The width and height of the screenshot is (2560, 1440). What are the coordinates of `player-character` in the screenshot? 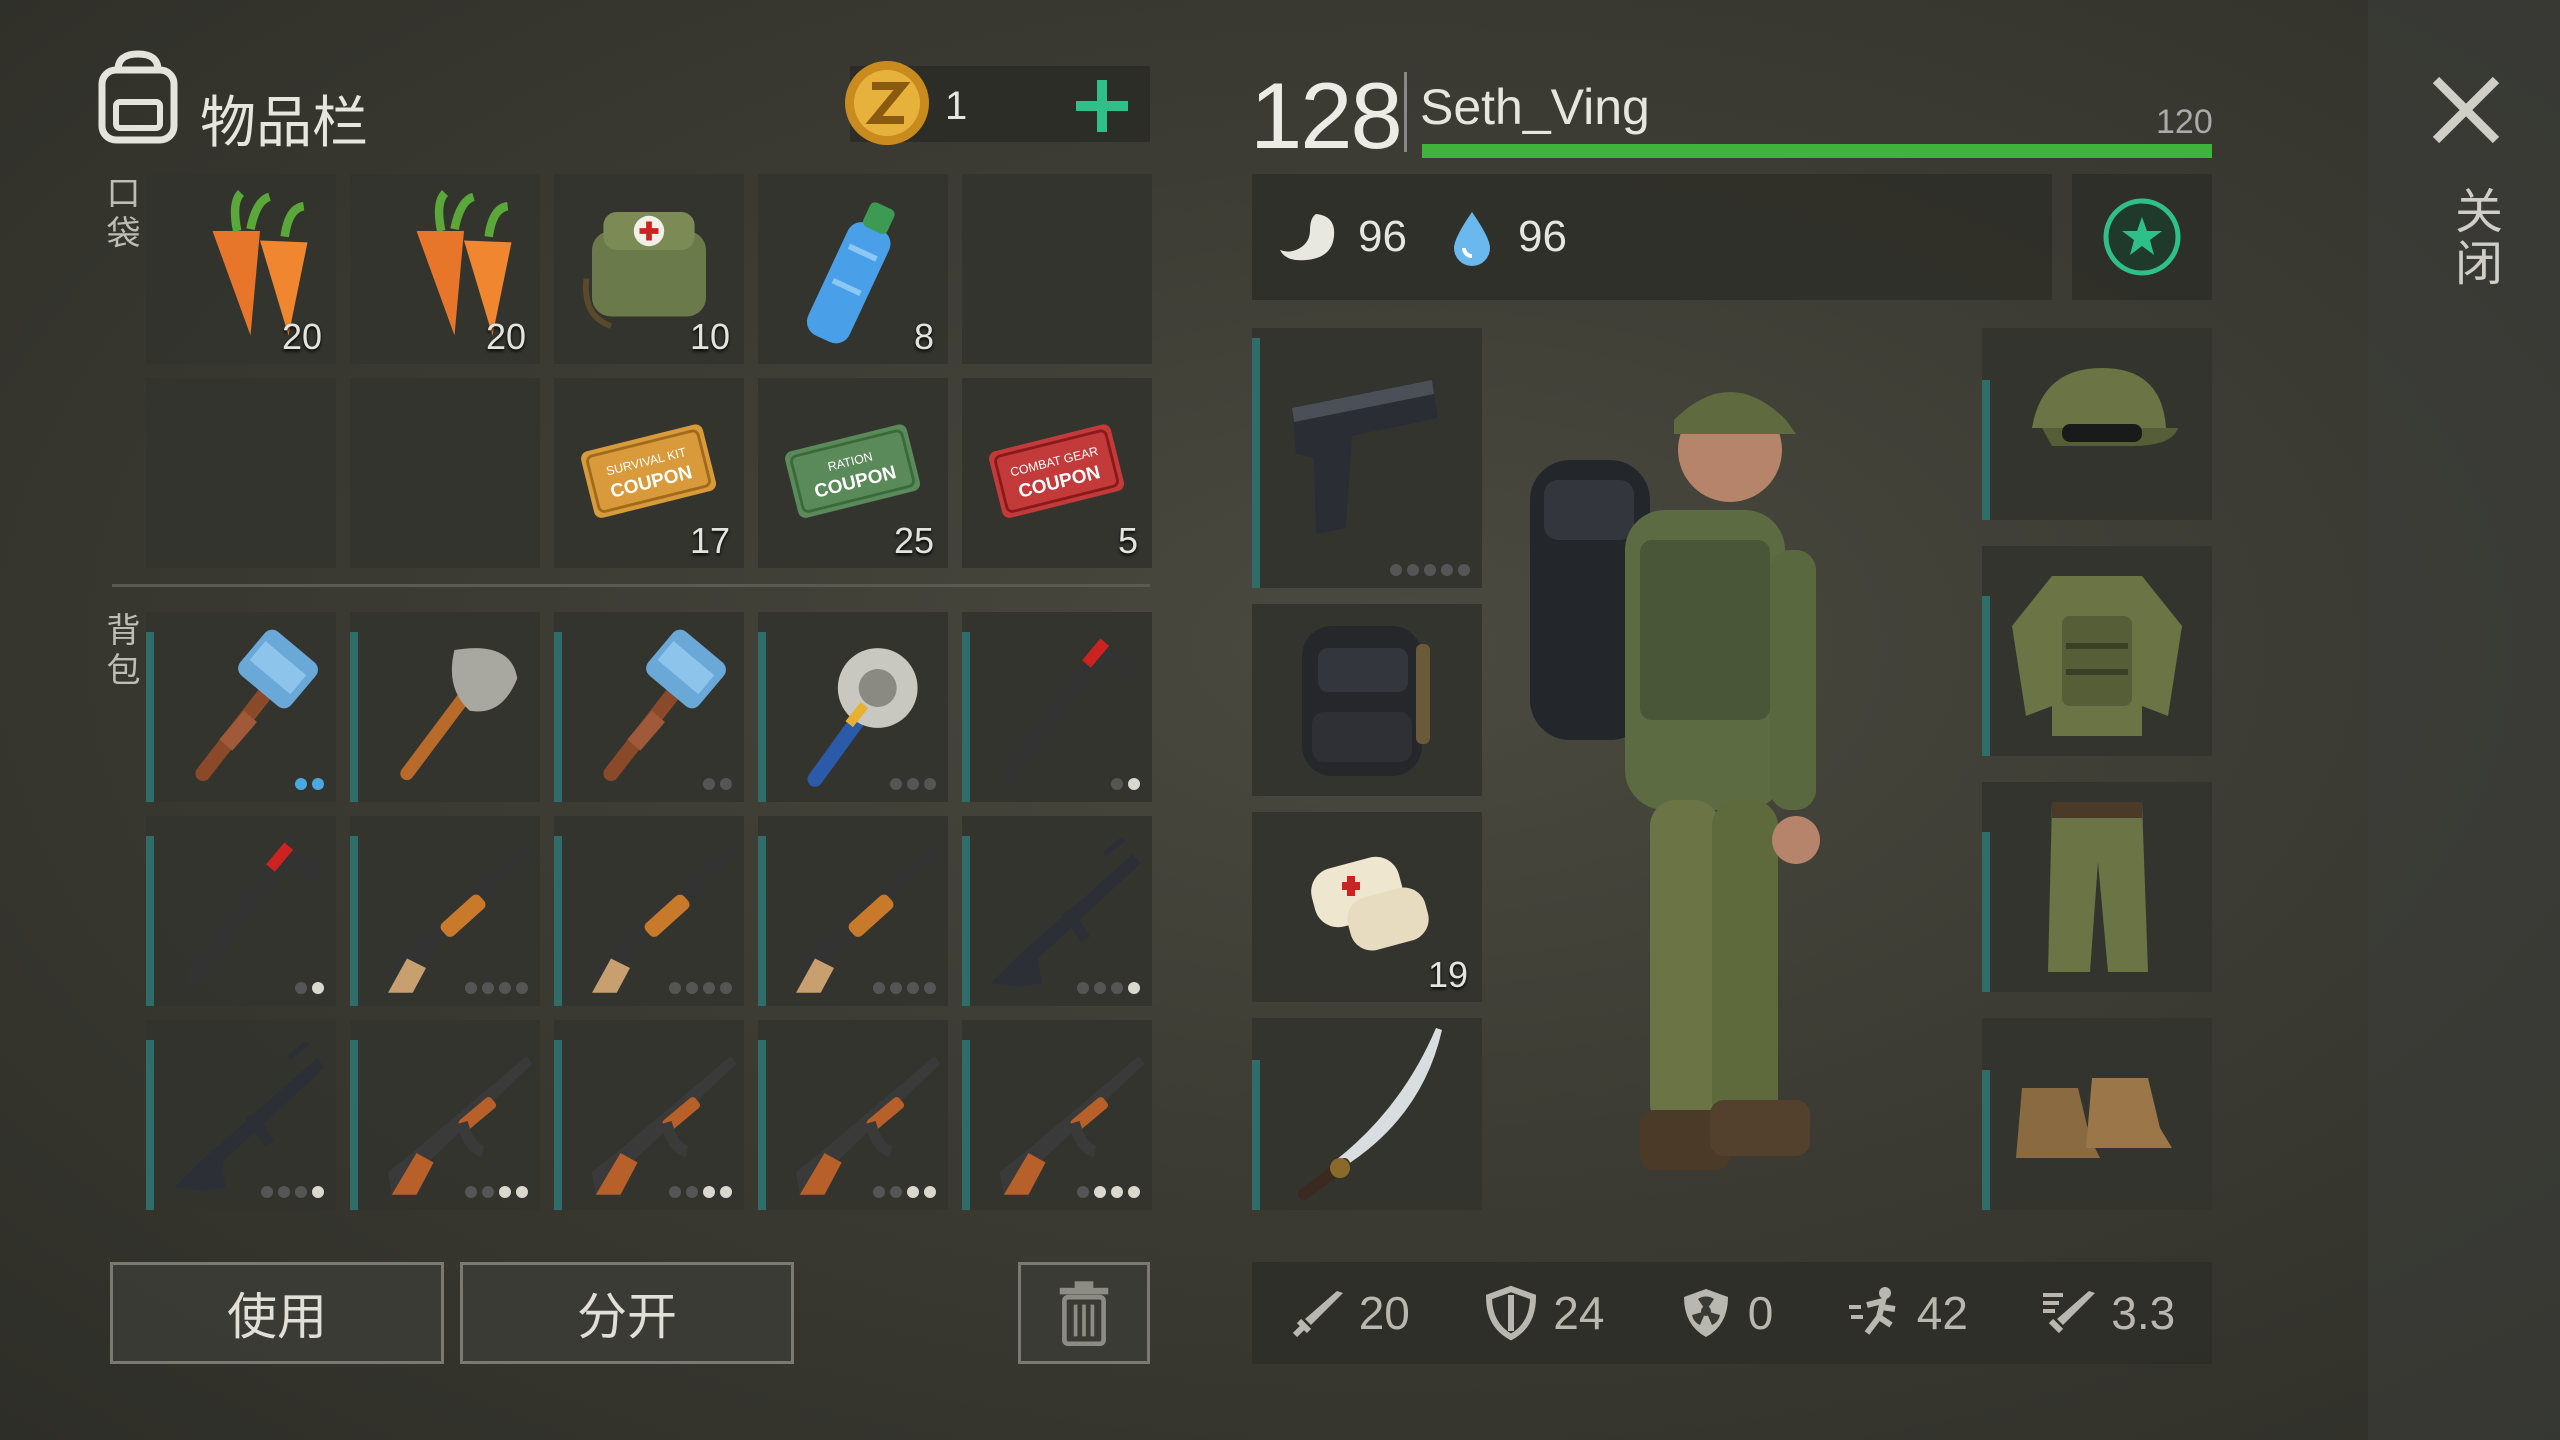 It's located at (1700, 795).